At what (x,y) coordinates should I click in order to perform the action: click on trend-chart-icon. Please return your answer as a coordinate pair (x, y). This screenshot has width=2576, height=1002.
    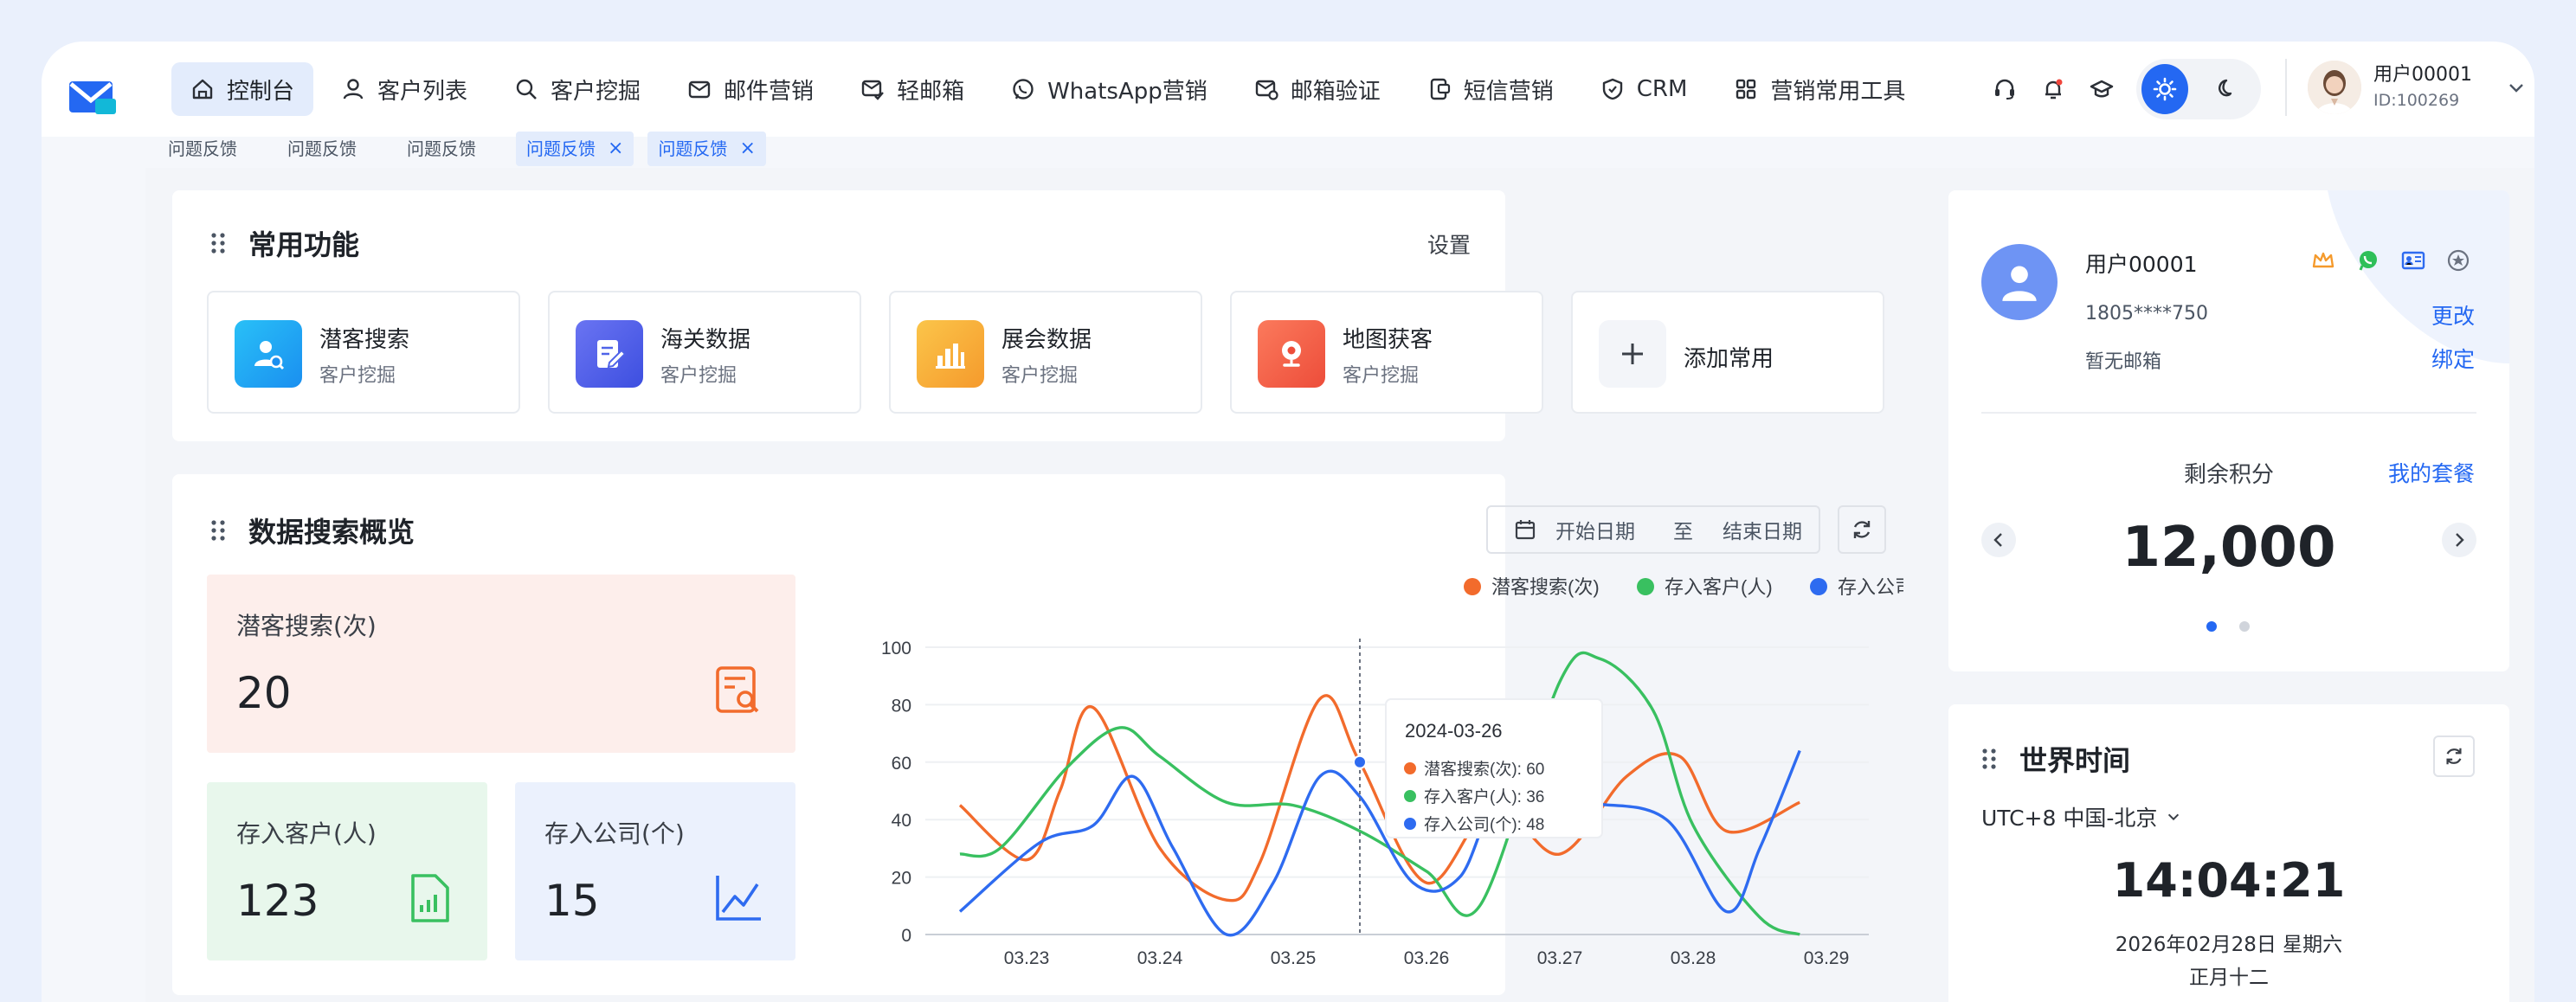
    Looking at the image, I should click on (738, 898).